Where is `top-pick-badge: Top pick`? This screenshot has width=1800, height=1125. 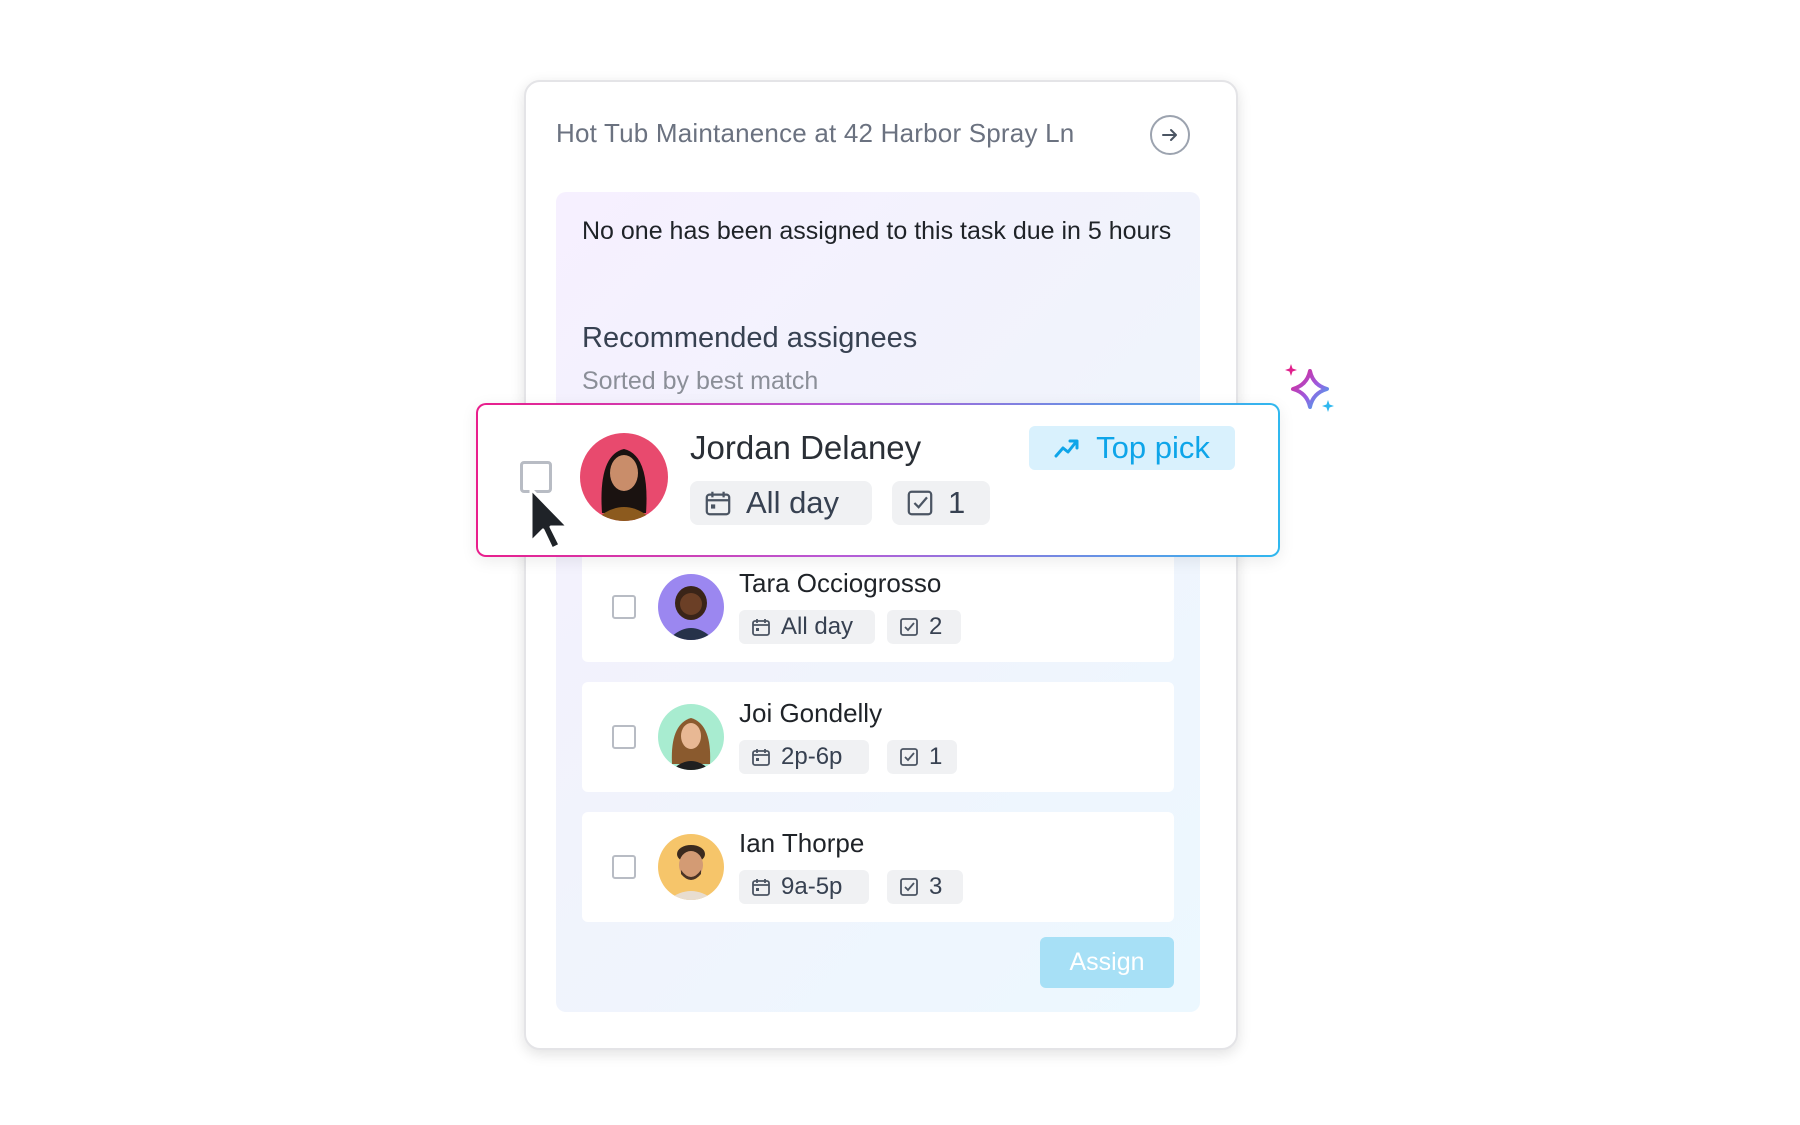 top-pick-badge: Top pick is located at coordinates (1132, 448).